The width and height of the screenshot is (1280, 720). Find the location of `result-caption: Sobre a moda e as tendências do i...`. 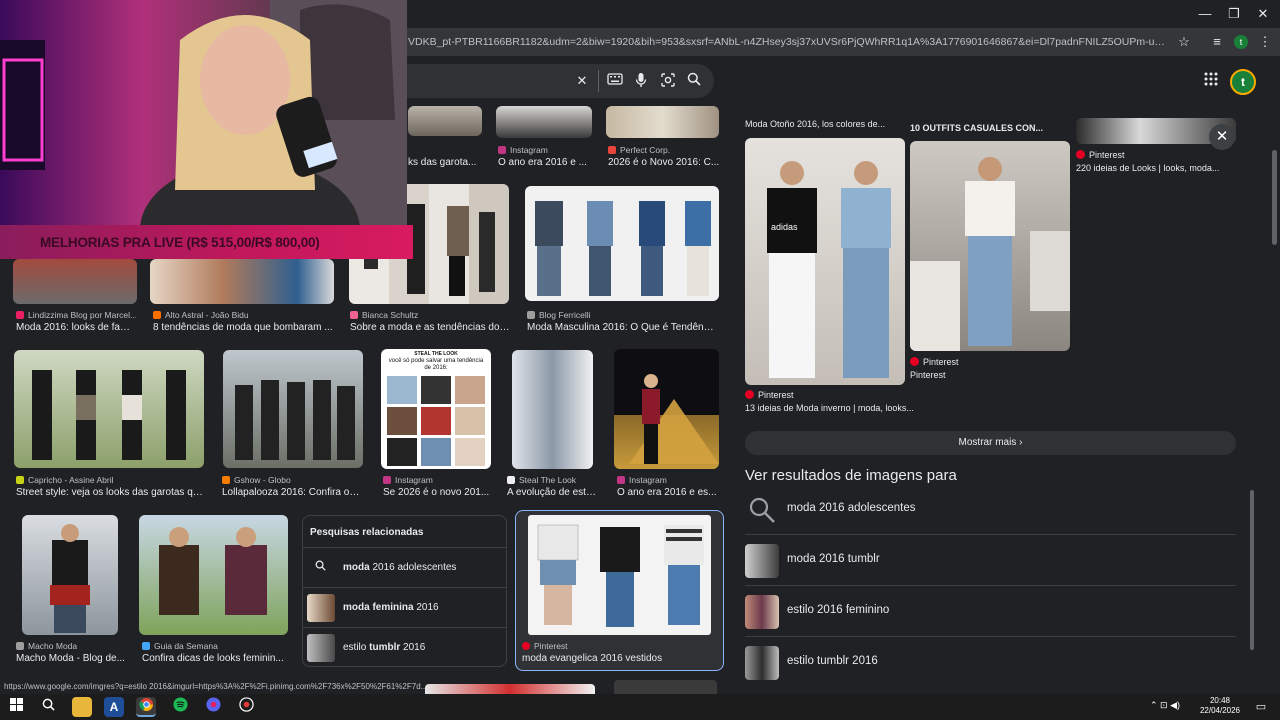

result-caption: Sobre a moda e as tendências do i... is located at coordinates (430, 327).